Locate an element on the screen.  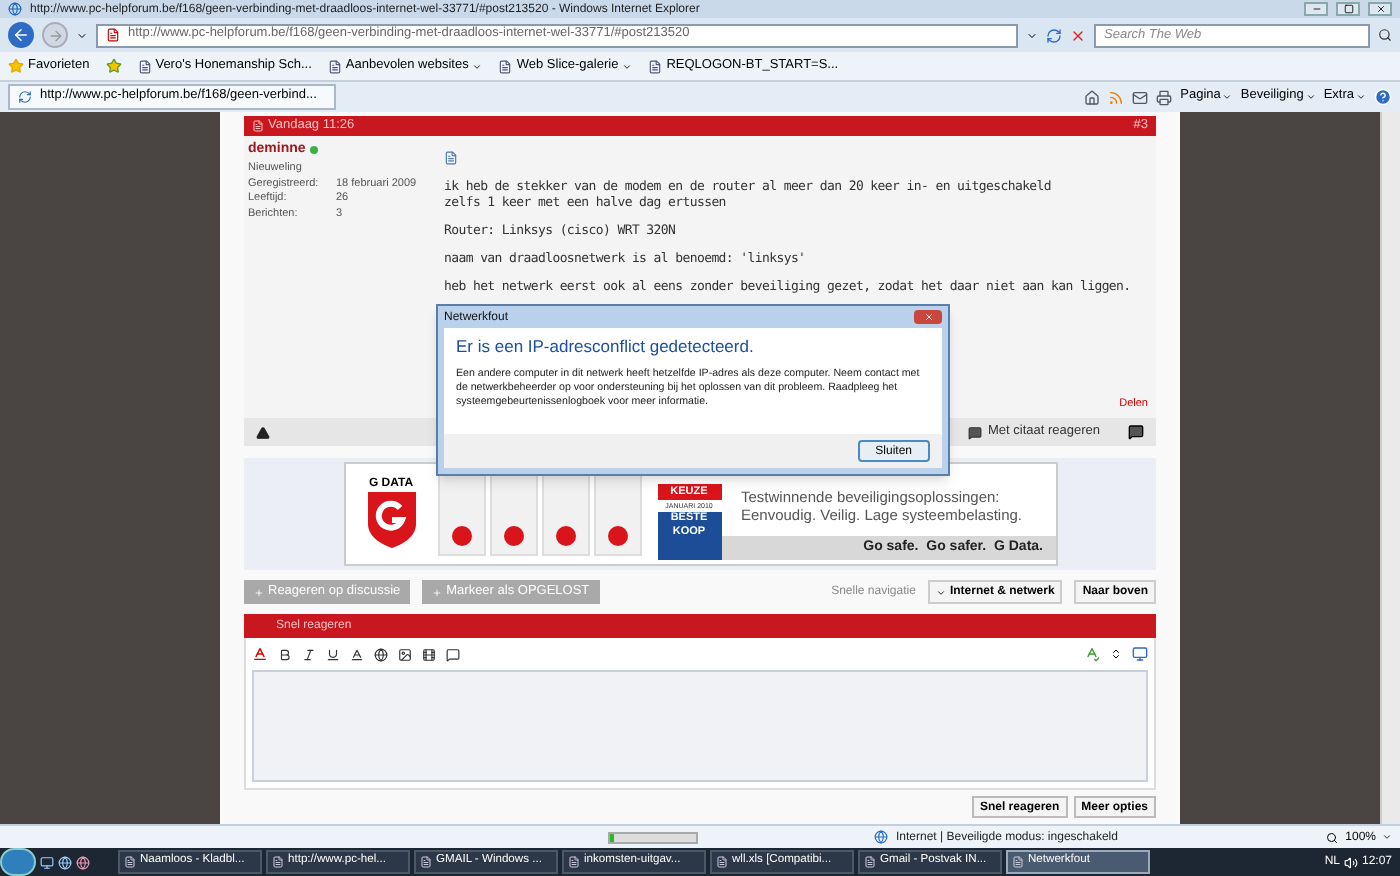
document-icon is located at coordinates (258, 126).